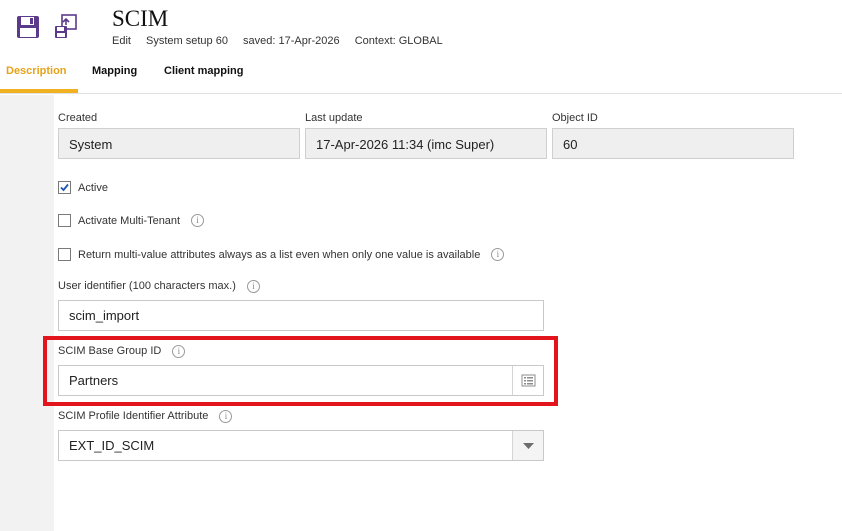 This screenshot has height=531, width=842. What do you see at coordinates (66, 29) in the screenshot?
I see `save-as-icon` at bounding box center [66, 29].